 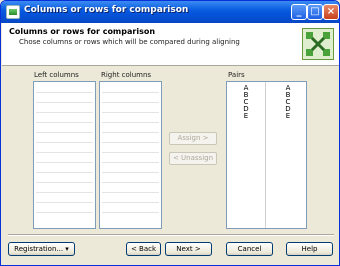 What do you see at coordinates (130, 155) in the screenshot?
I see `right-columns-list` at bounding box center [130, 155].